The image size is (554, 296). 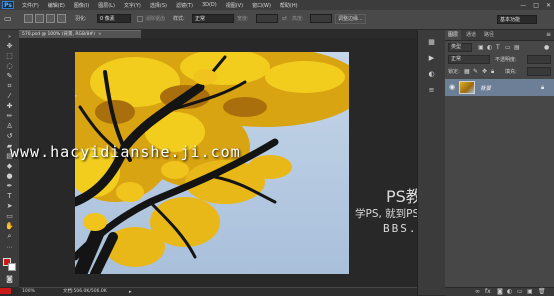 I want to click on marquee-tool-icon: ⬚, so click(x=9, y=56).